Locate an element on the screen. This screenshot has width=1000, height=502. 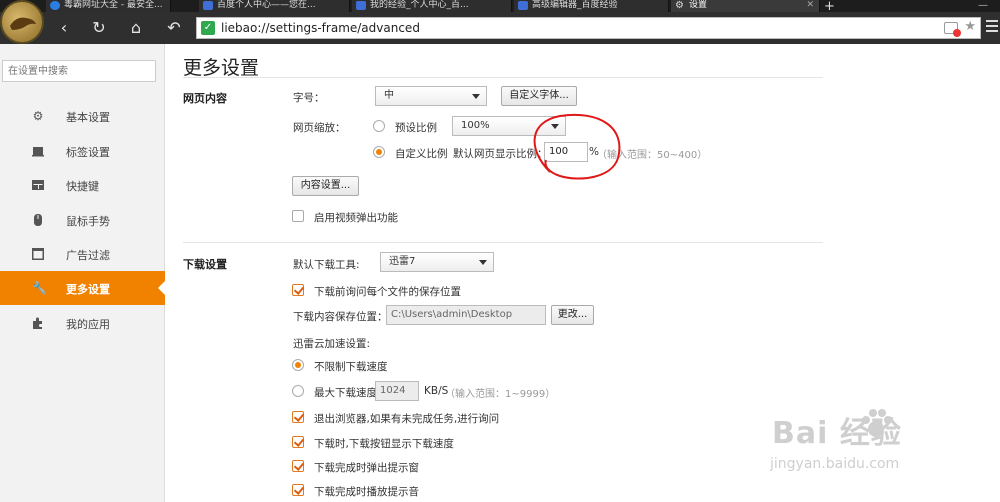
video-popup-checkbox is located at coordinates (298, 216).